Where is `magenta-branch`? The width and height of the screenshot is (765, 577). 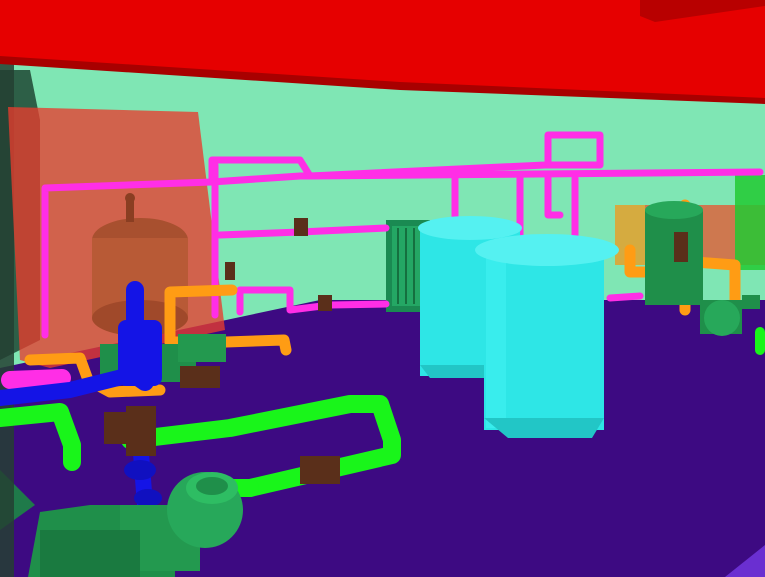
magenta-branch is located at coordinates (36, 379).